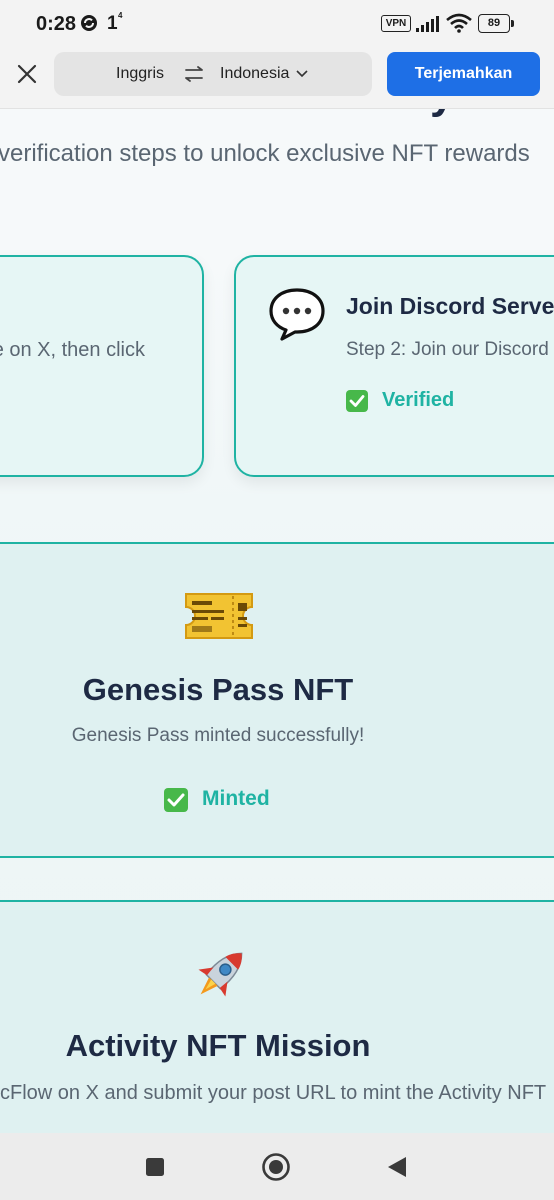  I want to click on task-description: e on X, then click, so click(72, 350).